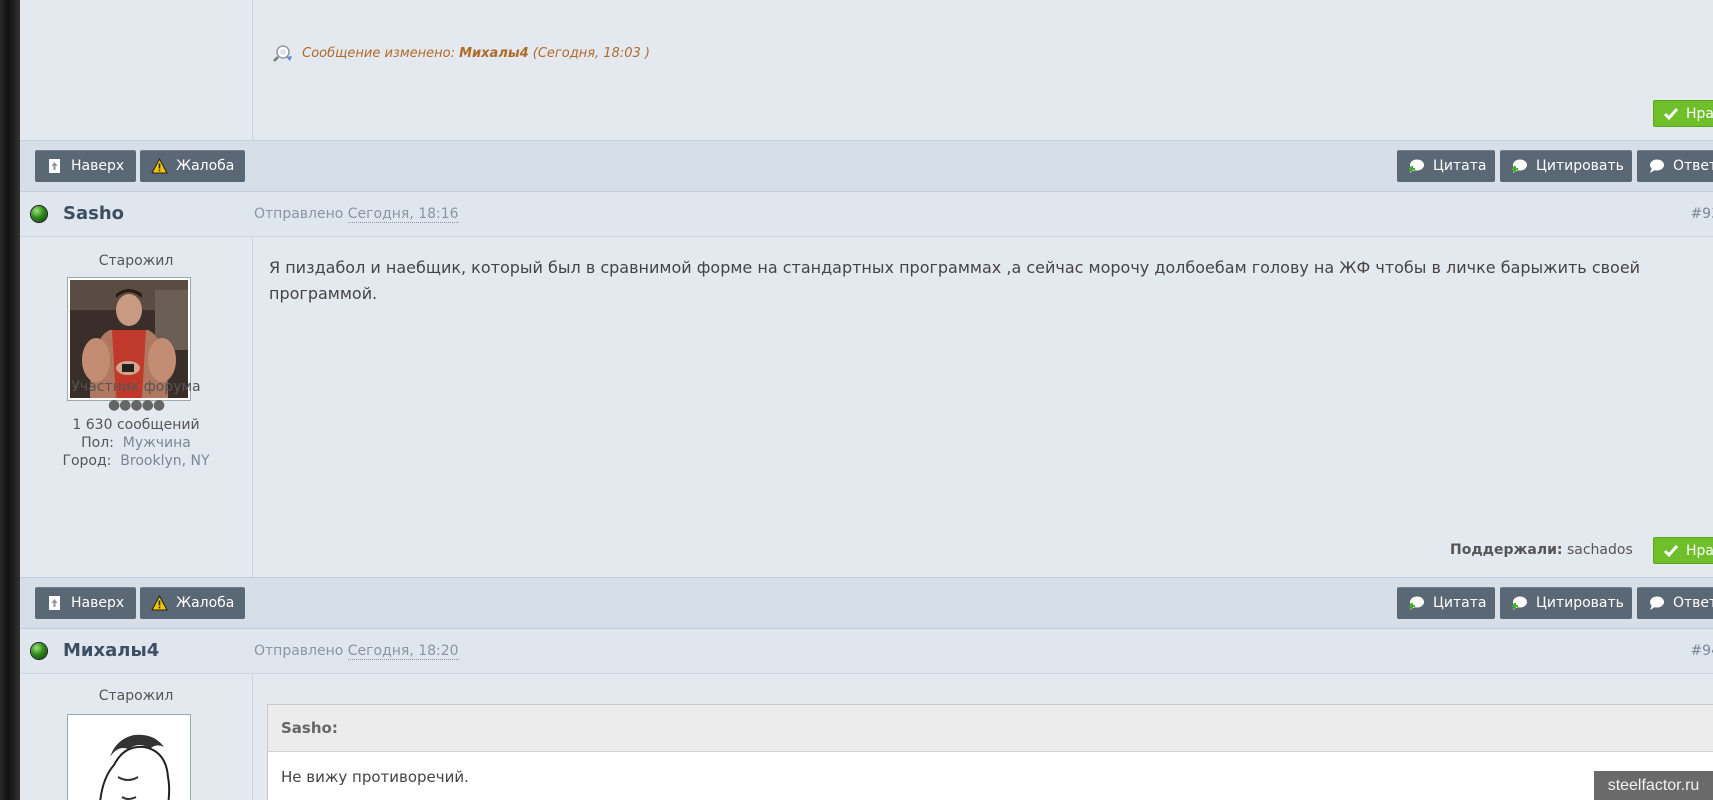 The width and height of the screenshot is (1713, 800). What do you see at coordinates (111, 650) in the screenshot?
I see `post-author: Михалы4` at bounding box center [111, 650].